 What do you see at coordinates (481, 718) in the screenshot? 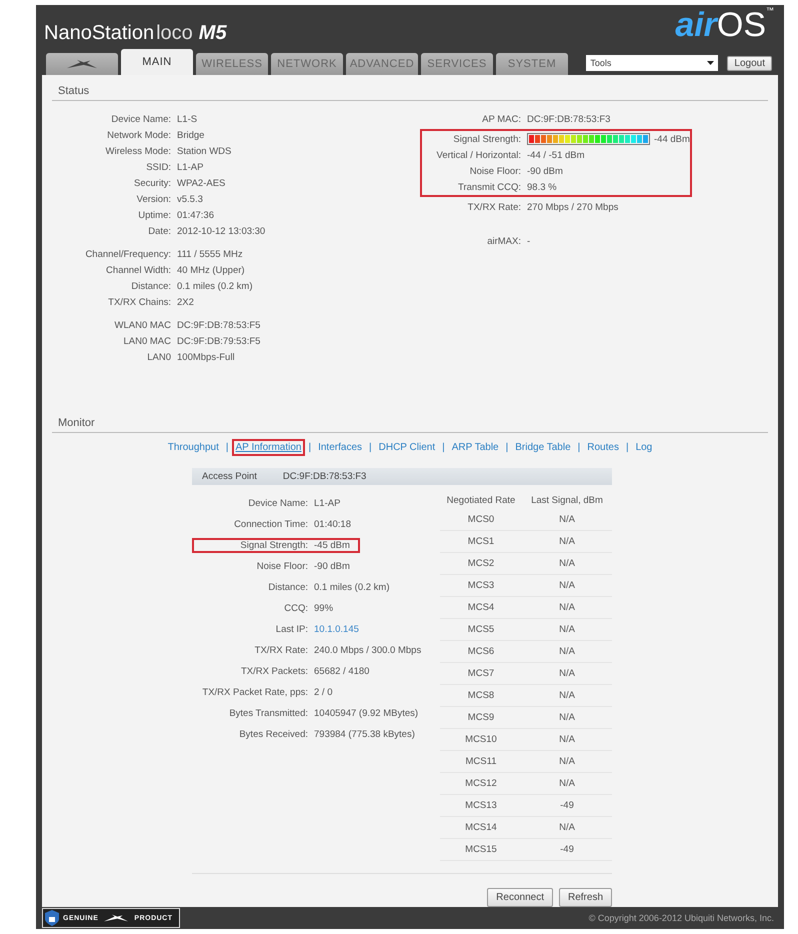
I see `table-cell-text: MCS9` at bounding box center [481, 718].